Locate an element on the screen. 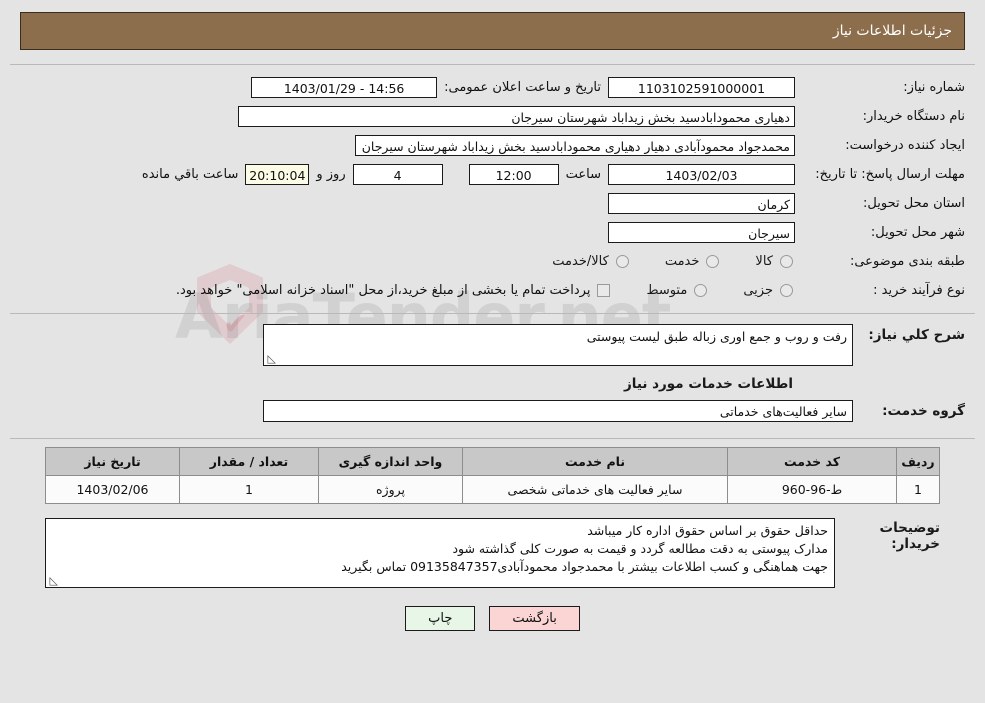 The image size is (985, 703). buyer-org-label: نام دستگاه خریدار: is located at coordinates (913, 116).